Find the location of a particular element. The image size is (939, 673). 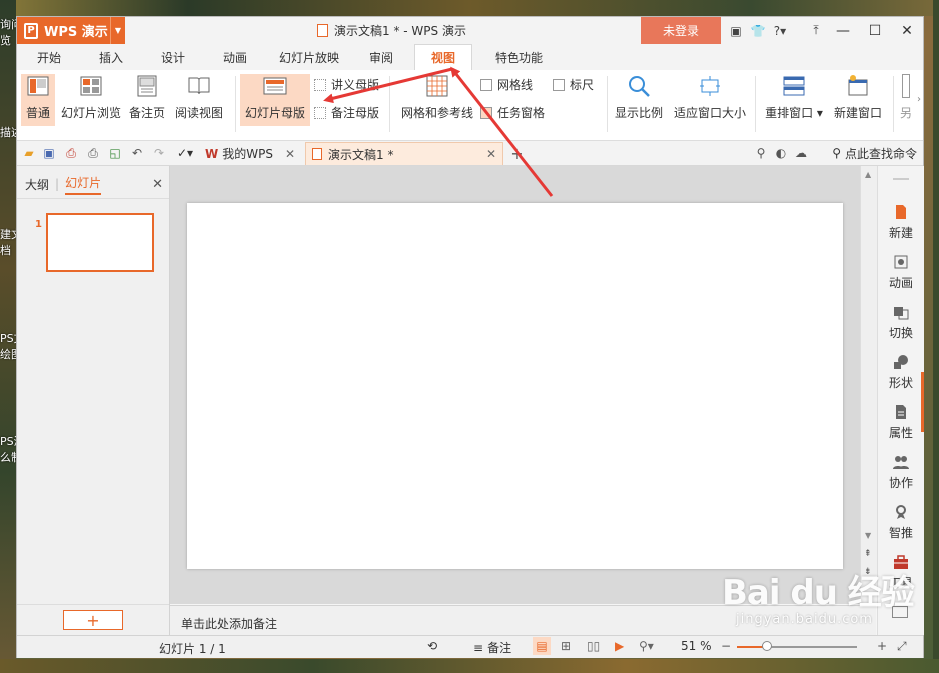

doc-tab-presentation: 演示文稿1 * ✕ is located at coordinates (404, 153).